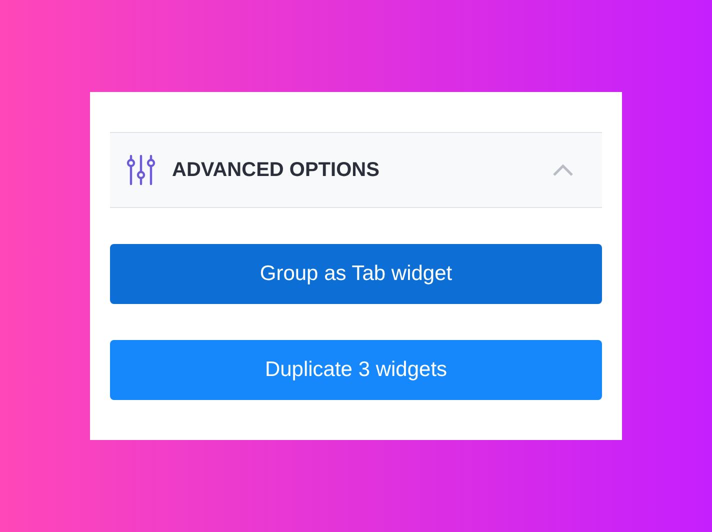 The width and height of the screenshot is (712, 532). Describe the element at coordinates (356, 370) in the screenshot. I see `action-button: Duplicate 3 widgets` at that location.